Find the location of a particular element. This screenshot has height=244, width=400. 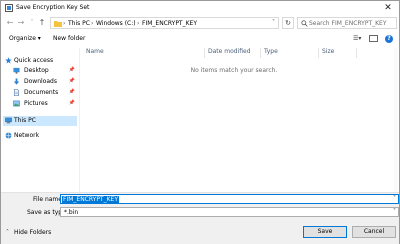

breadcrumb-windows-c: Windows (C:) is located at coordinates (116, 23).